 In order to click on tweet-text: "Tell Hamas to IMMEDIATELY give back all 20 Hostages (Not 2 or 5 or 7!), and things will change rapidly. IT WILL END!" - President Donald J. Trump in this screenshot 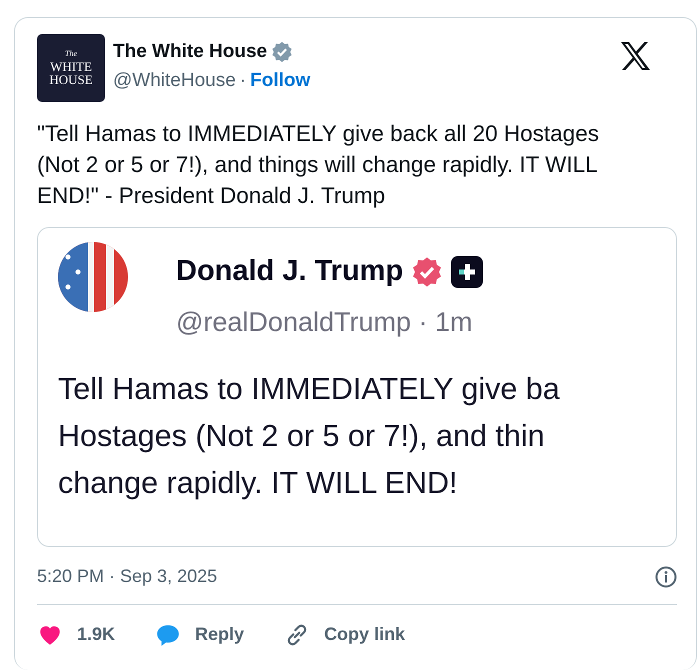, I will do `click(318, 165)`.